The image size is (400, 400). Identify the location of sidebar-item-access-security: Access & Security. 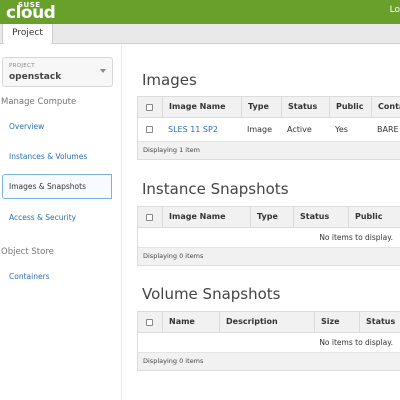
(42, 217).